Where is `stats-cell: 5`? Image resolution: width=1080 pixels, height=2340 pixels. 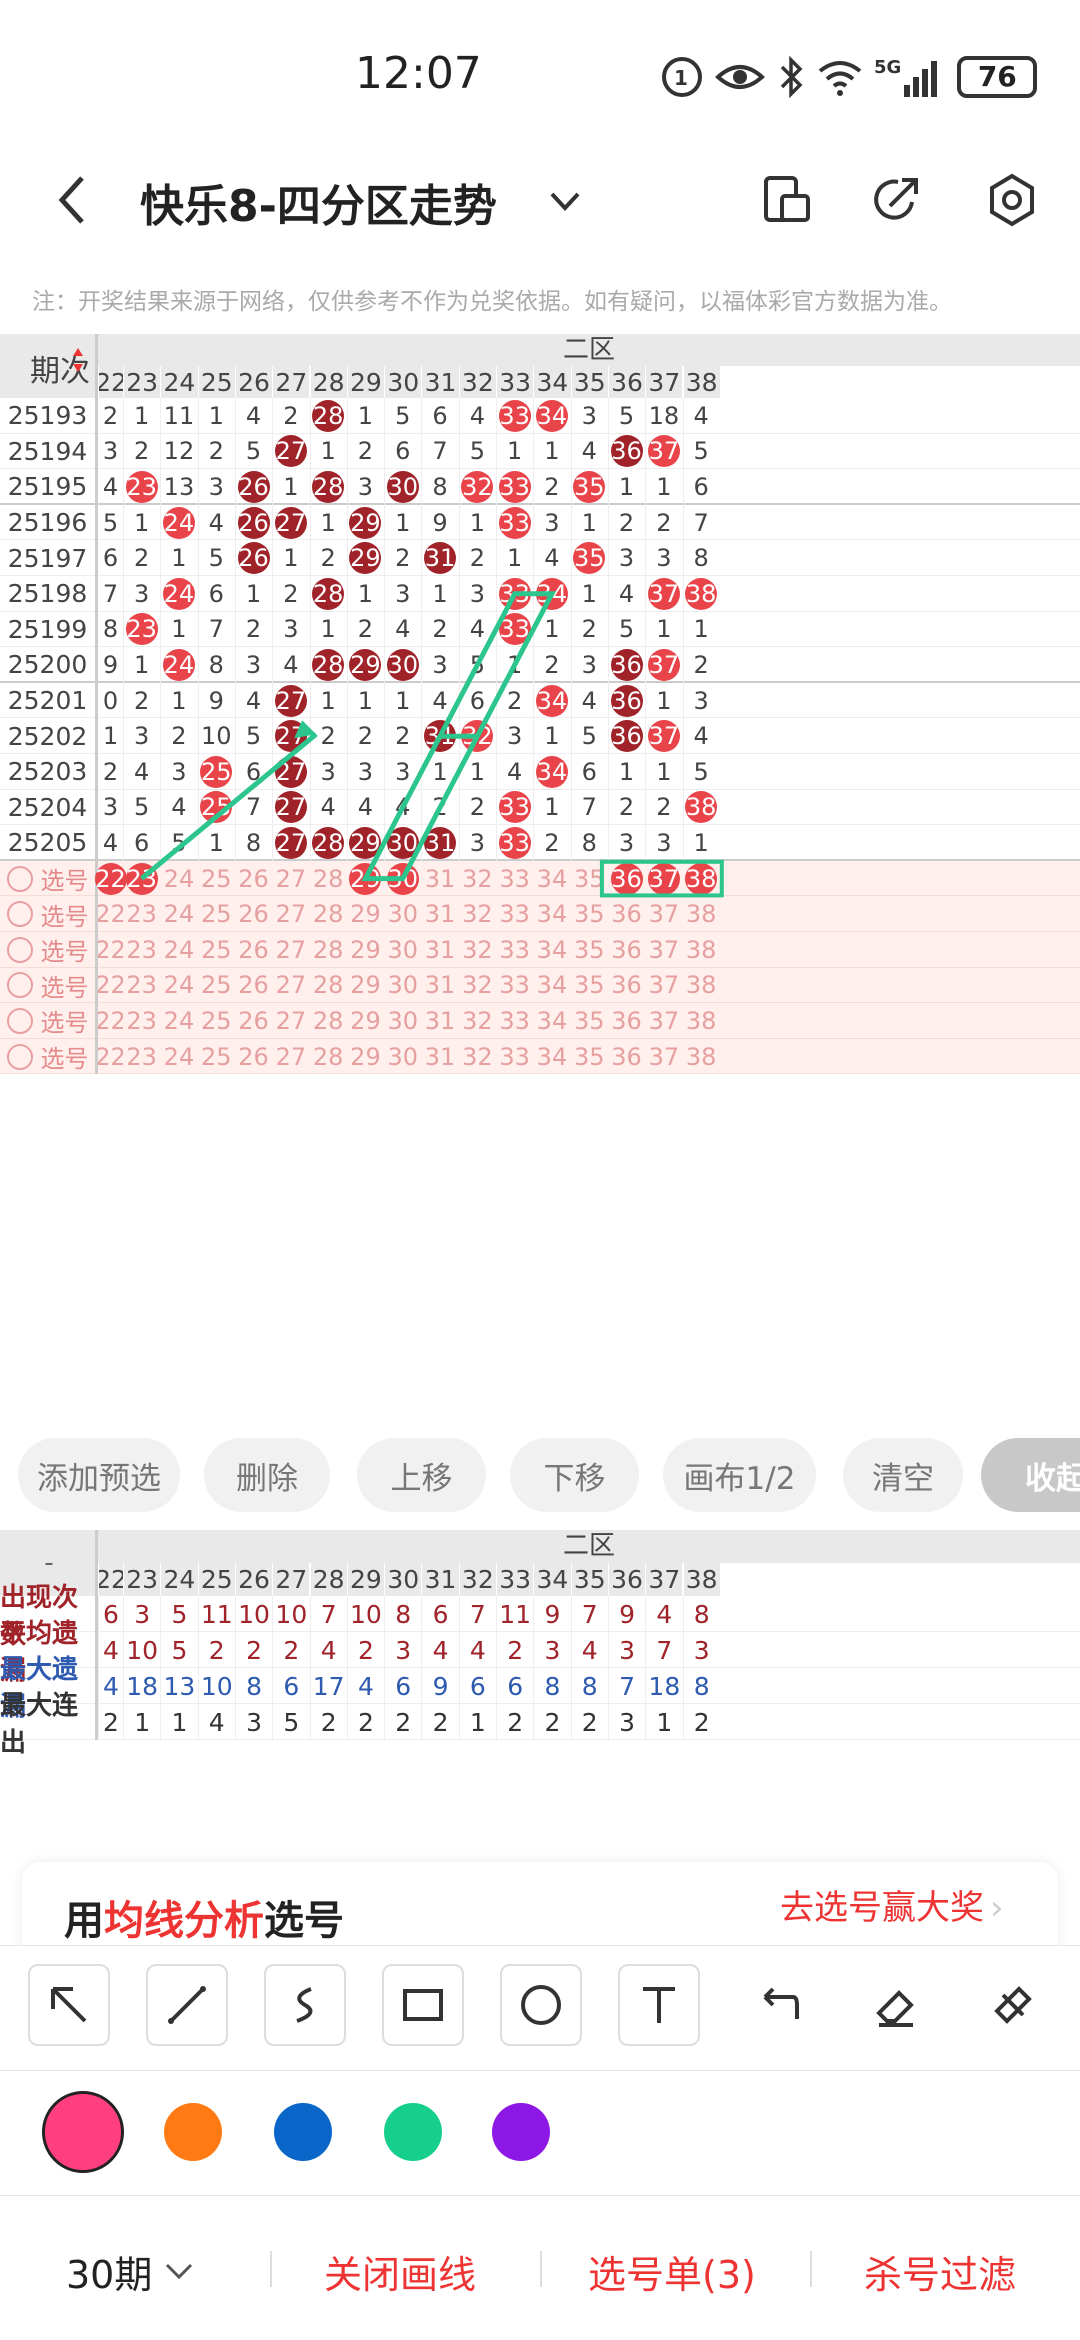
stats-cell: 5 is located at coordinates (178, 1650).